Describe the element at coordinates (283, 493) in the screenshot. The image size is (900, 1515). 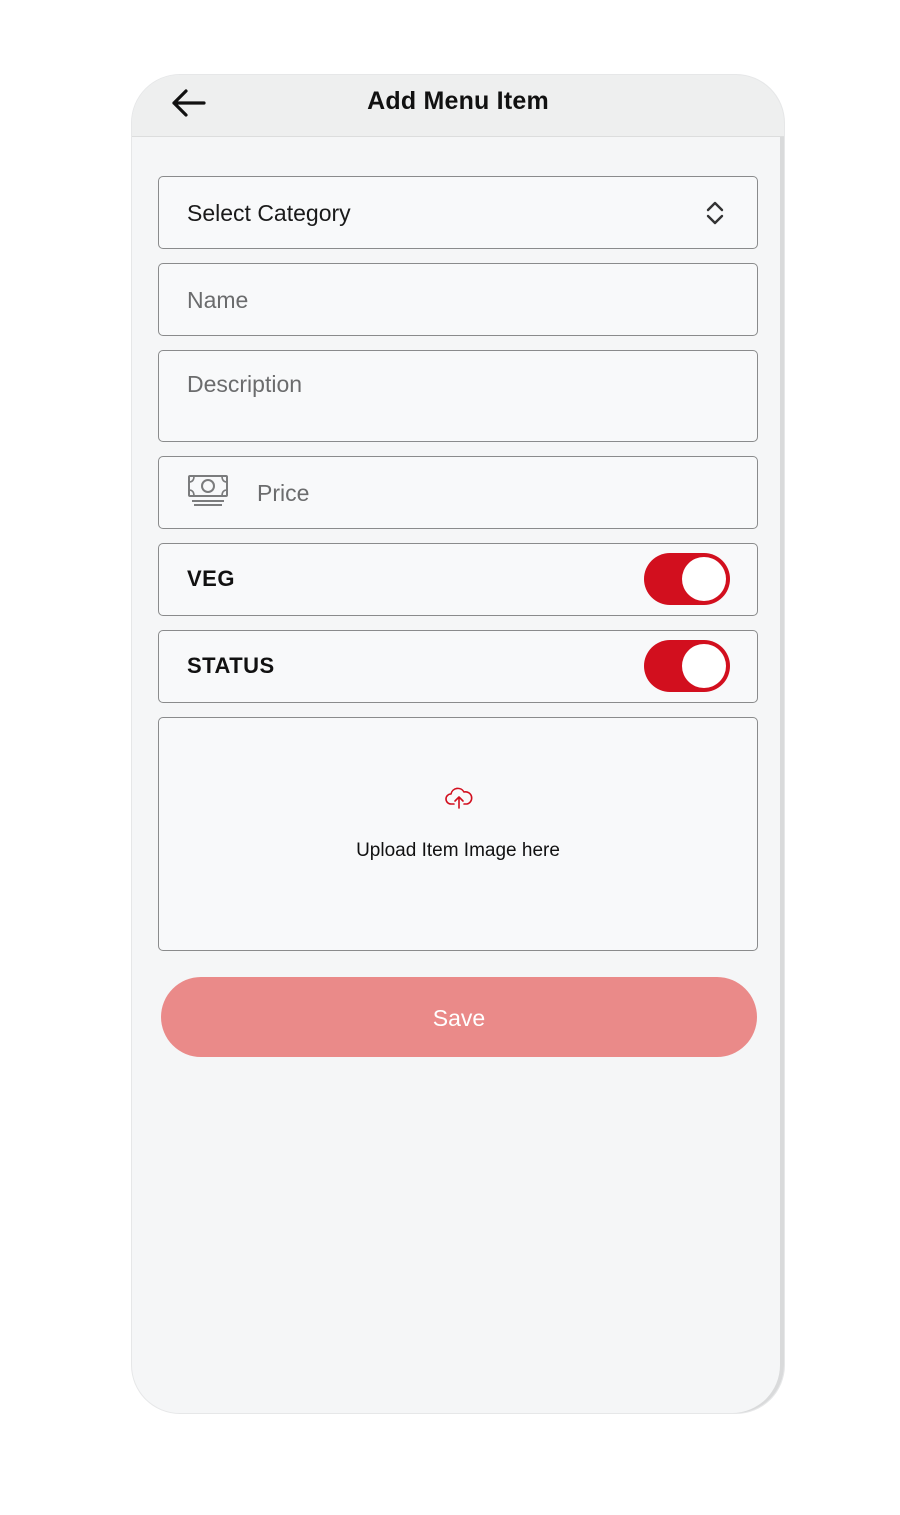
I see `price-placeholder: Price` at that location.